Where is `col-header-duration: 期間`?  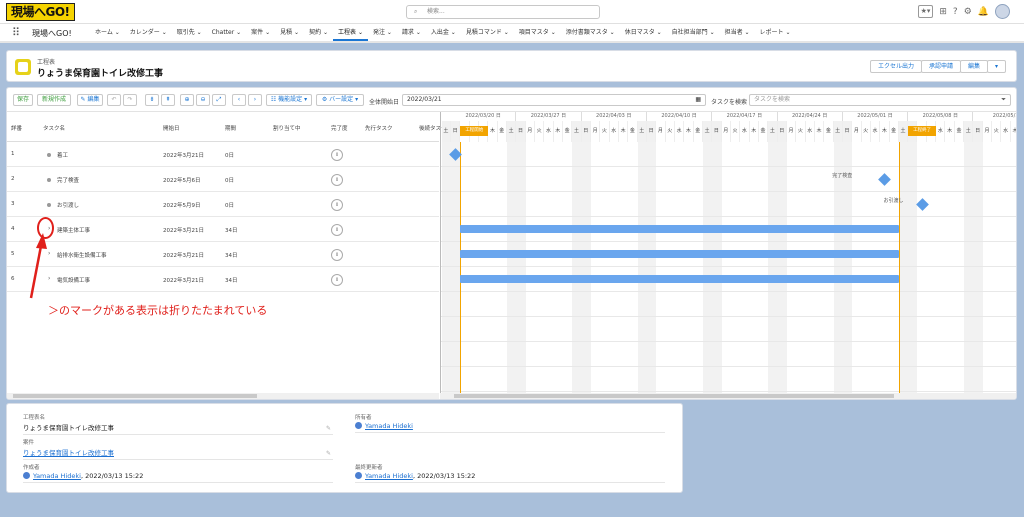 col-header-duration: 期間 is located at coordinates (230, 128).